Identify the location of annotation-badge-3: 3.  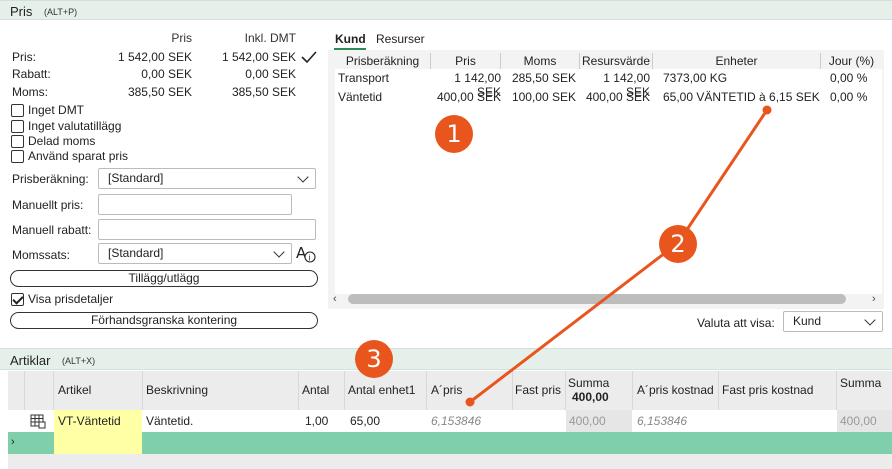
(374, 359).